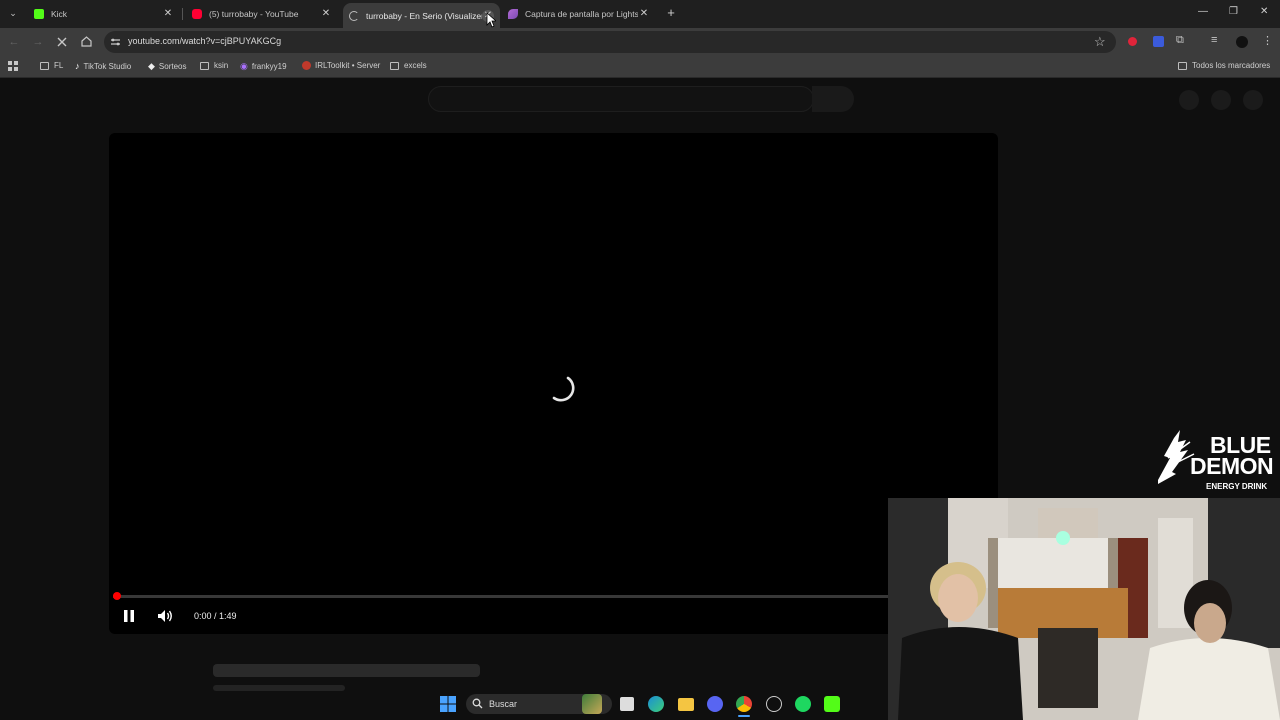 Image resolution: width=1280 pixels, height=720 pixels. I want to click on extensions-puzzle-icon: ⧉, so click(1180, 40).